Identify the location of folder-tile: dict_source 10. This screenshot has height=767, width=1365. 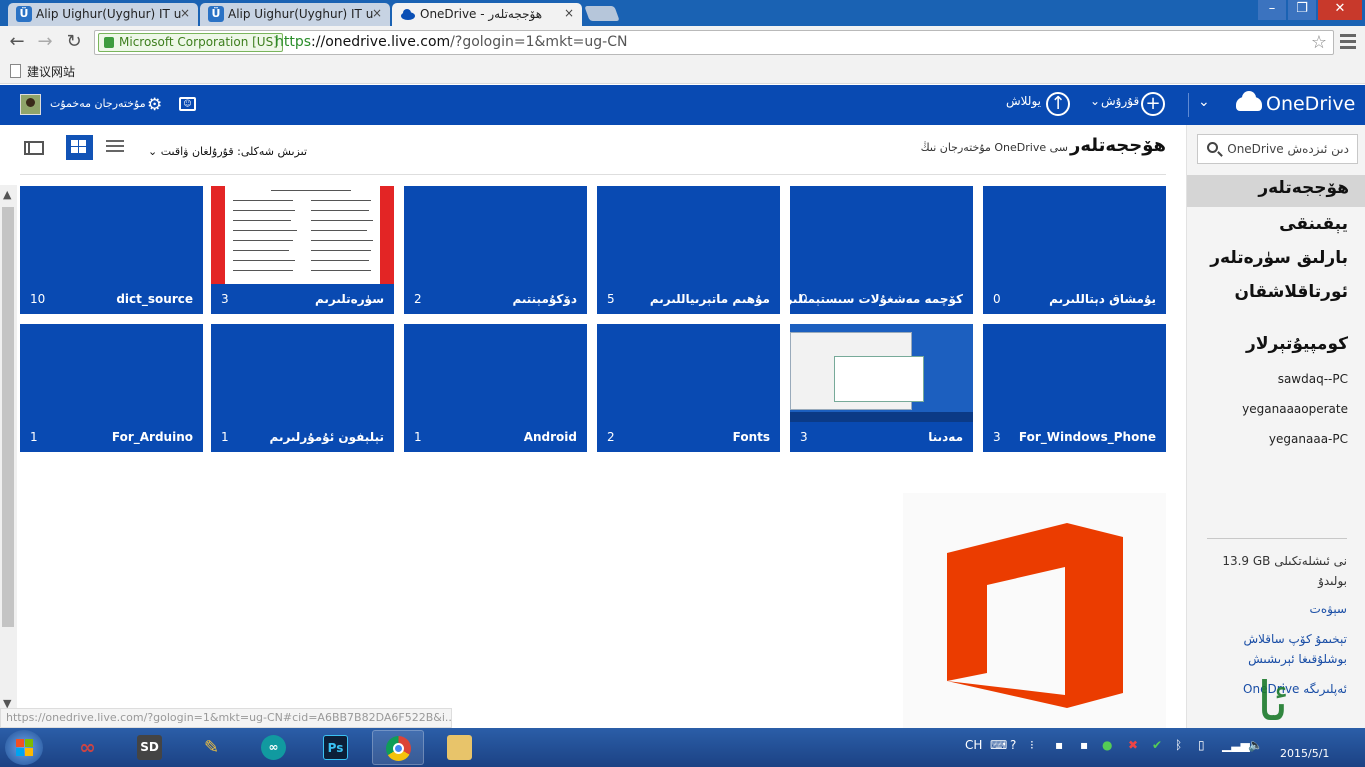
(111, 250).